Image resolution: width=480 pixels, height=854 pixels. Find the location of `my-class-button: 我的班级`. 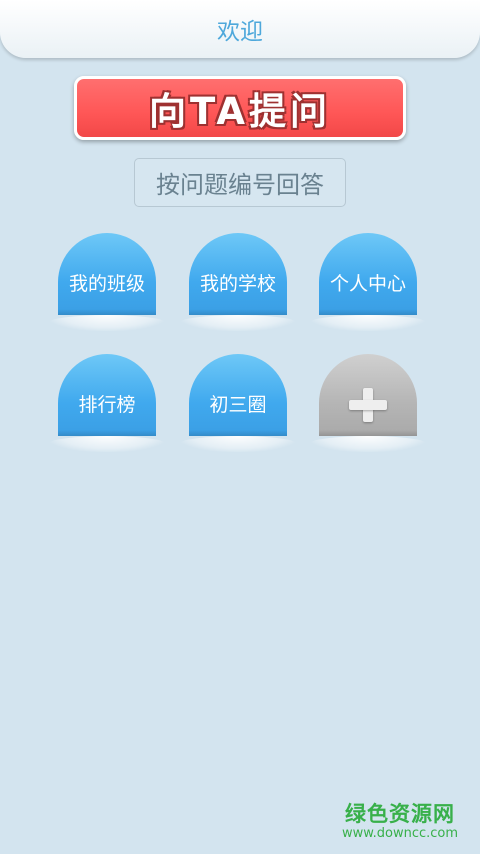

my-class-button: 我的班级 is located at coordinates (107, 274).